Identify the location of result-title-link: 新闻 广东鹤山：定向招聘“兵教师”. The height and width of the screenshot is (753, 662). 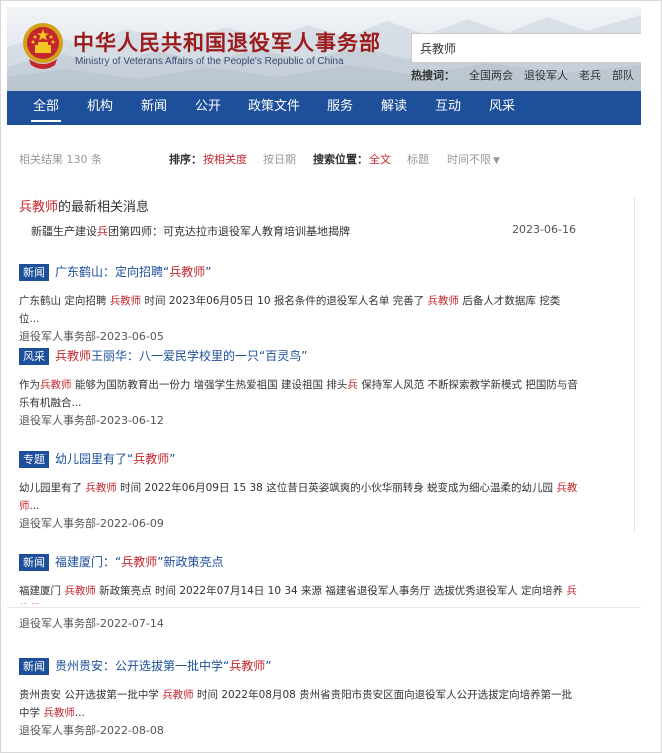
(299, 272).